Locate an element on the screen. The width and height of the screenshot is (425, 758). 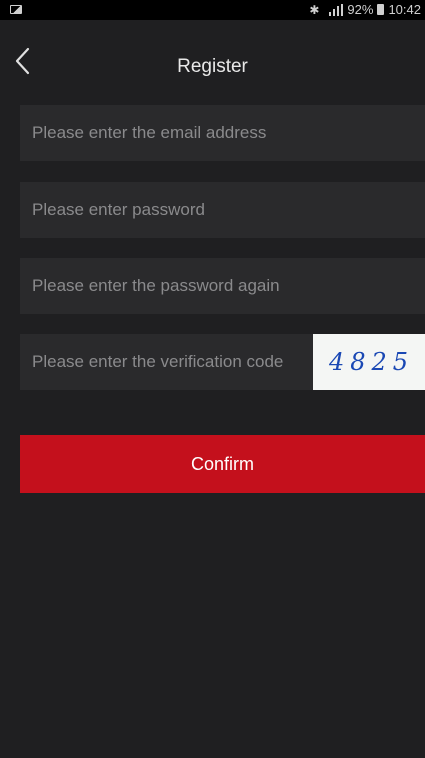
password-field-container is located at coordinates (222, 210).